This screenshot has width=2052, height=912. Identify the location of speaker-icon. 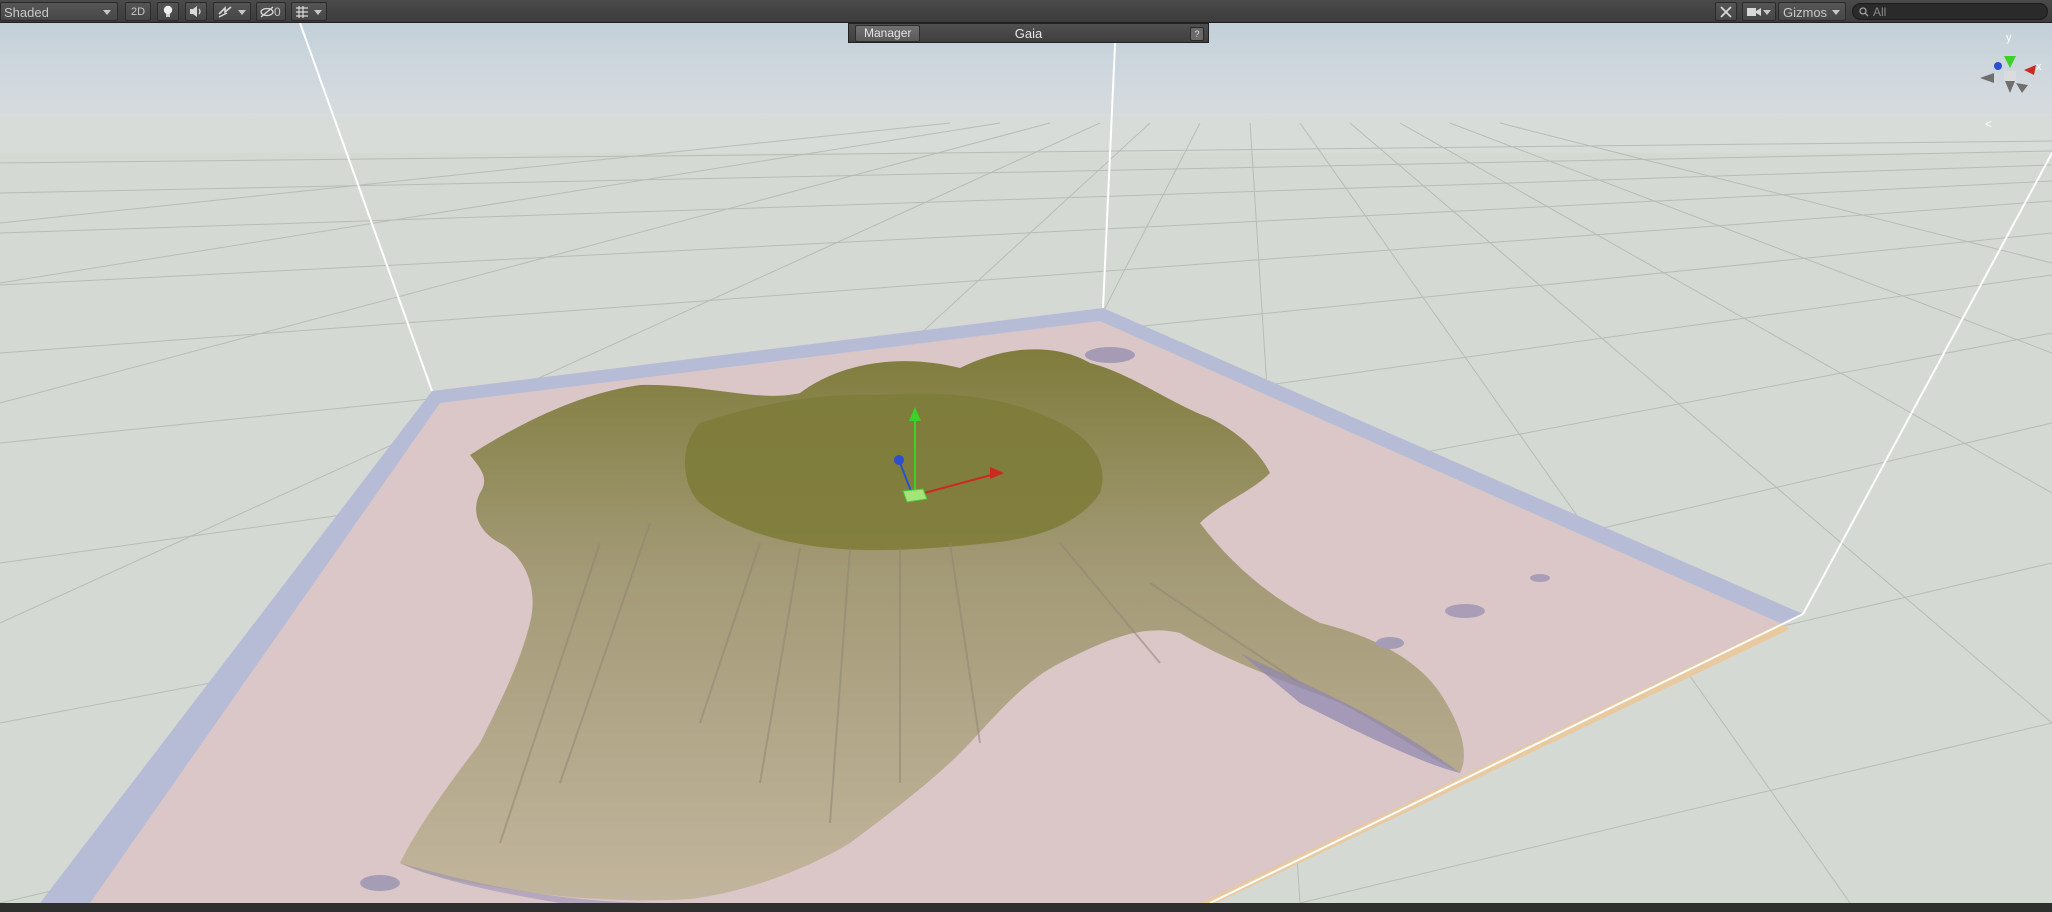
(195, 11).